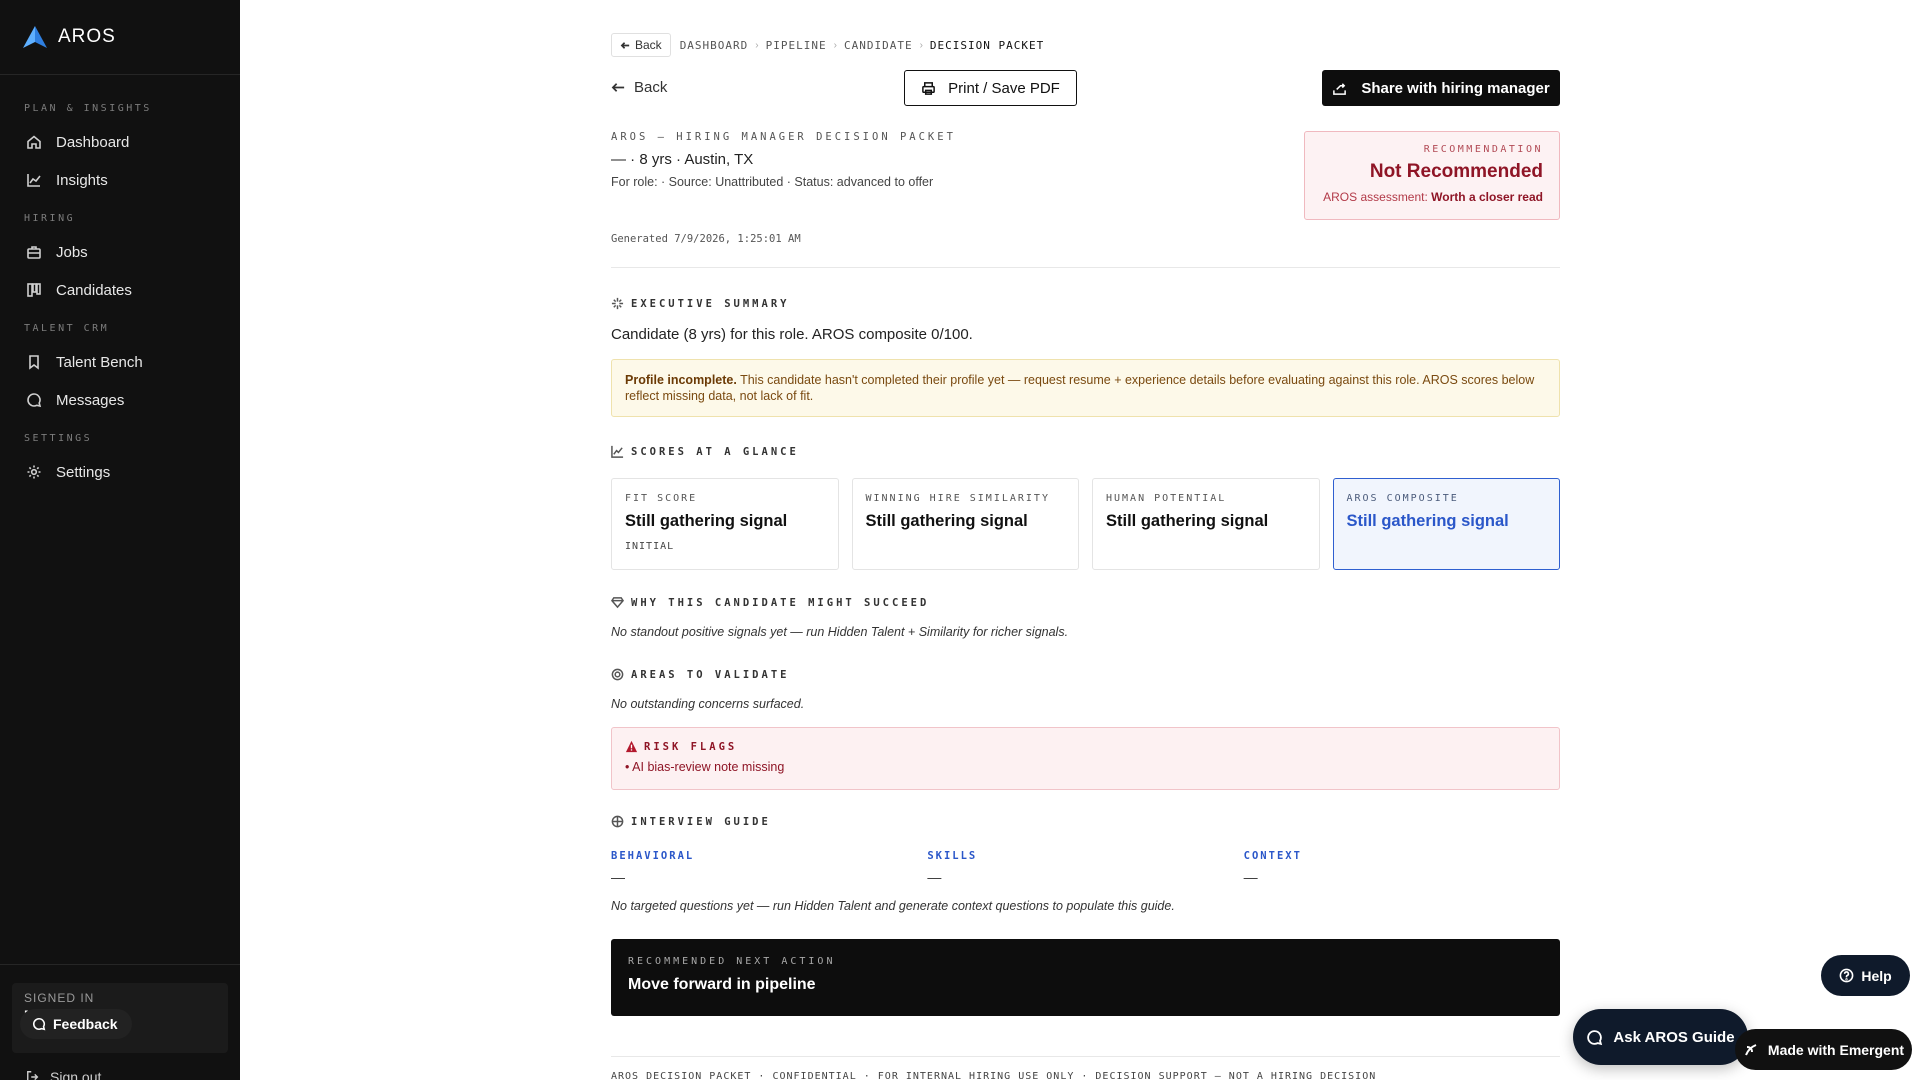  Describe the element at coordinates (120, 290) in the screenshot. I see `sidebar-item-candidates: Candidates` at that location.